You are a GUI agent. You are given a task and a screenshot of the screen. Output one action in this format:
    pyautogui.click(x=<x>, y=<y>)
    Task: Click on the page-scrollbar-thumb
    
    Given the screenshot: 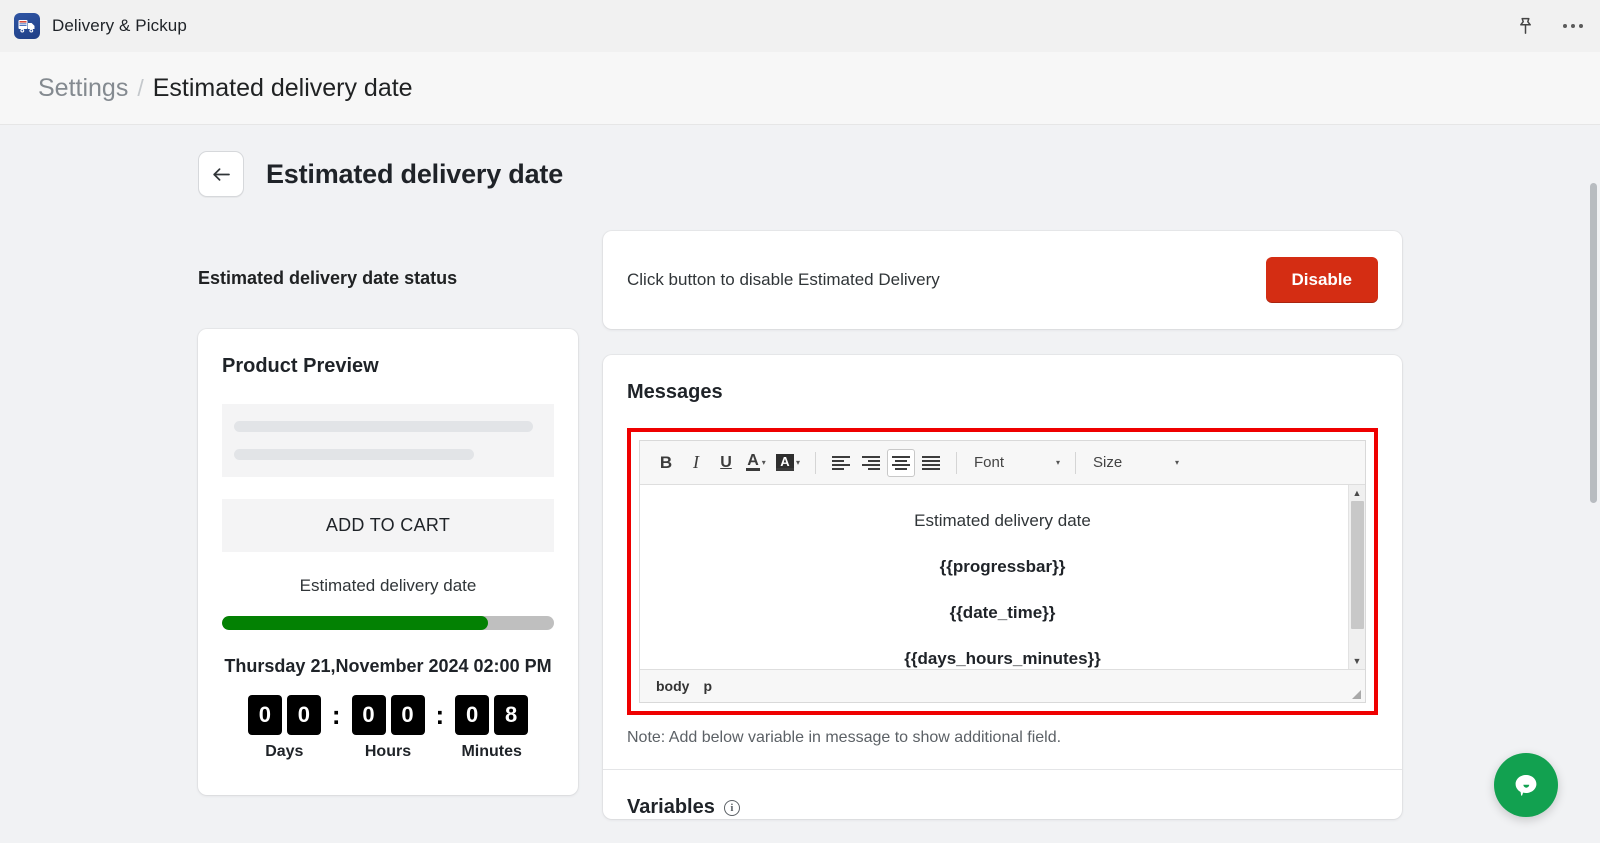 What is the action you would take?
    pyautogui.click(x=1593, y=343)
    